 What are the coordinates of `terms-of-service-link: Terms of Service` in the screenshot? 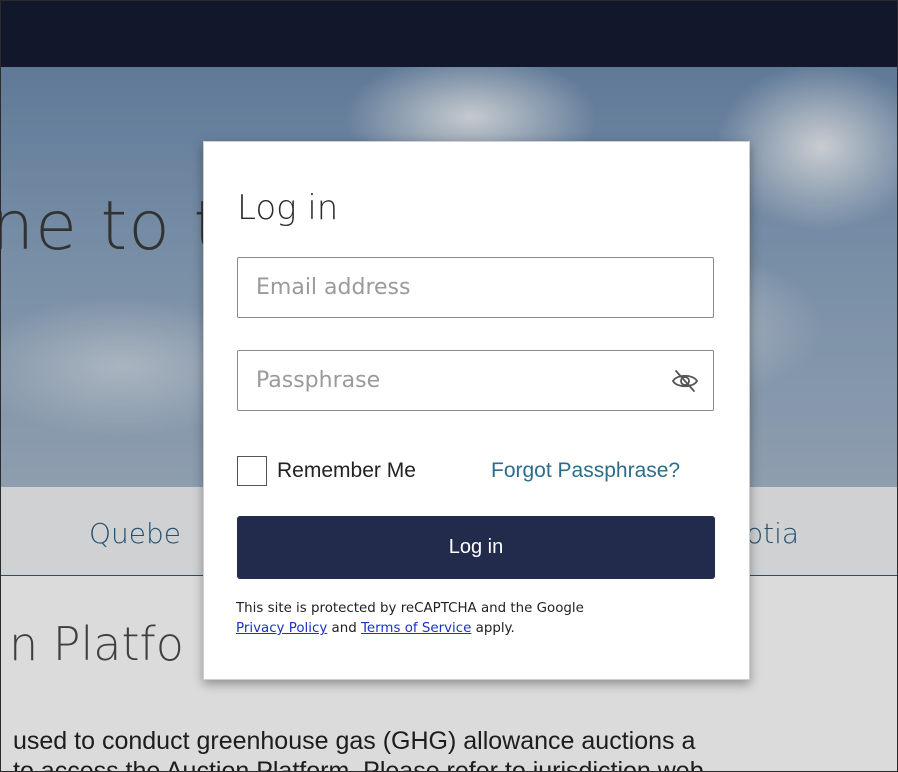 It's located at (416, 628).